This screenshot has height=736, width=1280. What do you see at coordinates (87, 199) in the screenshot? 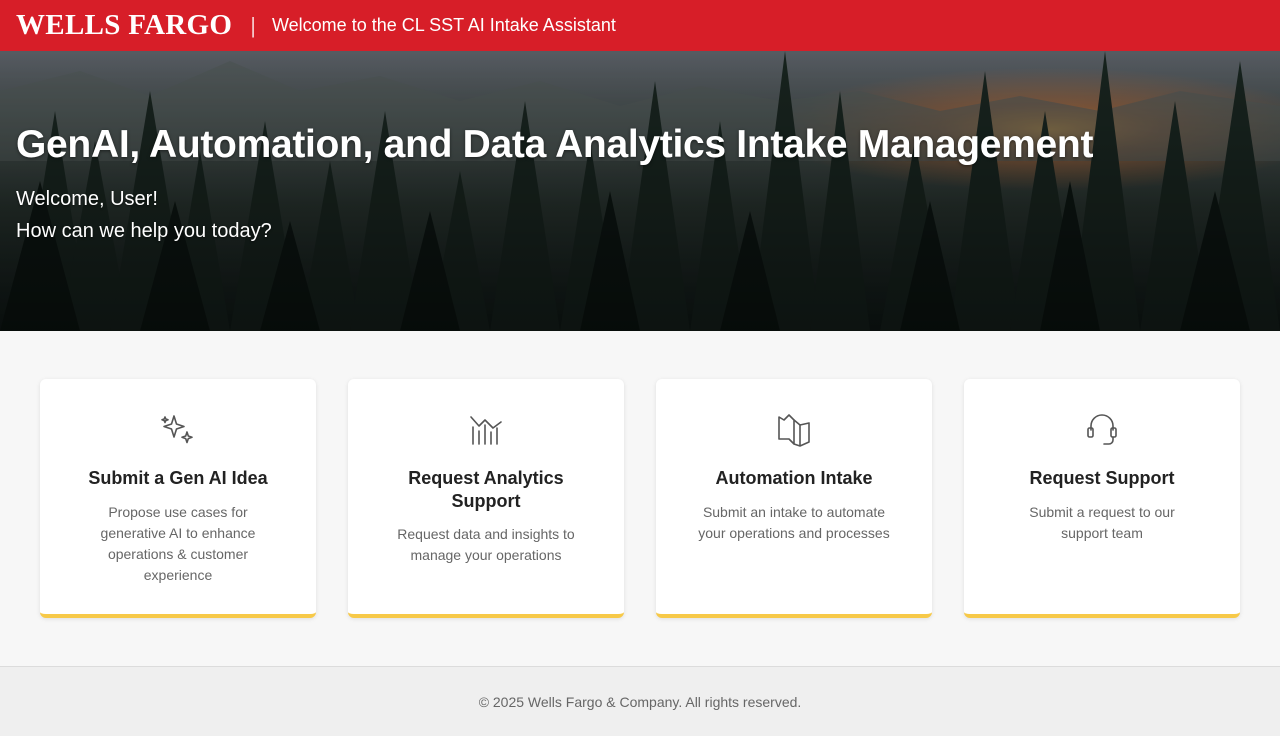
I see `welcome-message: Welcome, User!` at bounding box center [87, 199].